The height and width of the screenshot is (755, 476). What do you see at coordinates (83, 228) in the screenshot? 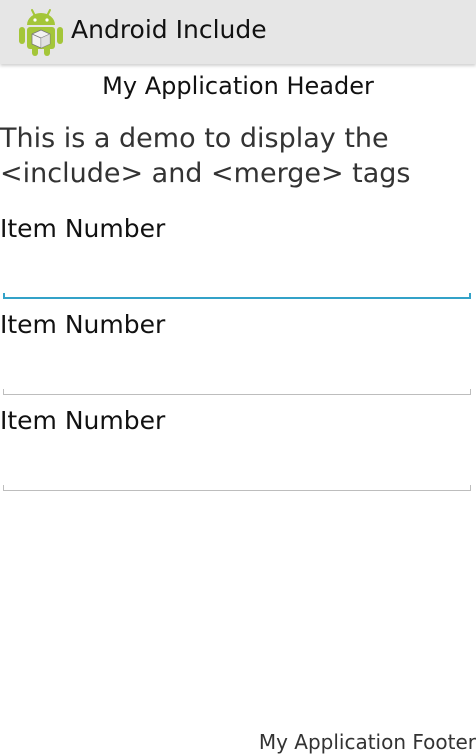
I see `item-number-label-1: Item Number` at bounding box center [83, 228].